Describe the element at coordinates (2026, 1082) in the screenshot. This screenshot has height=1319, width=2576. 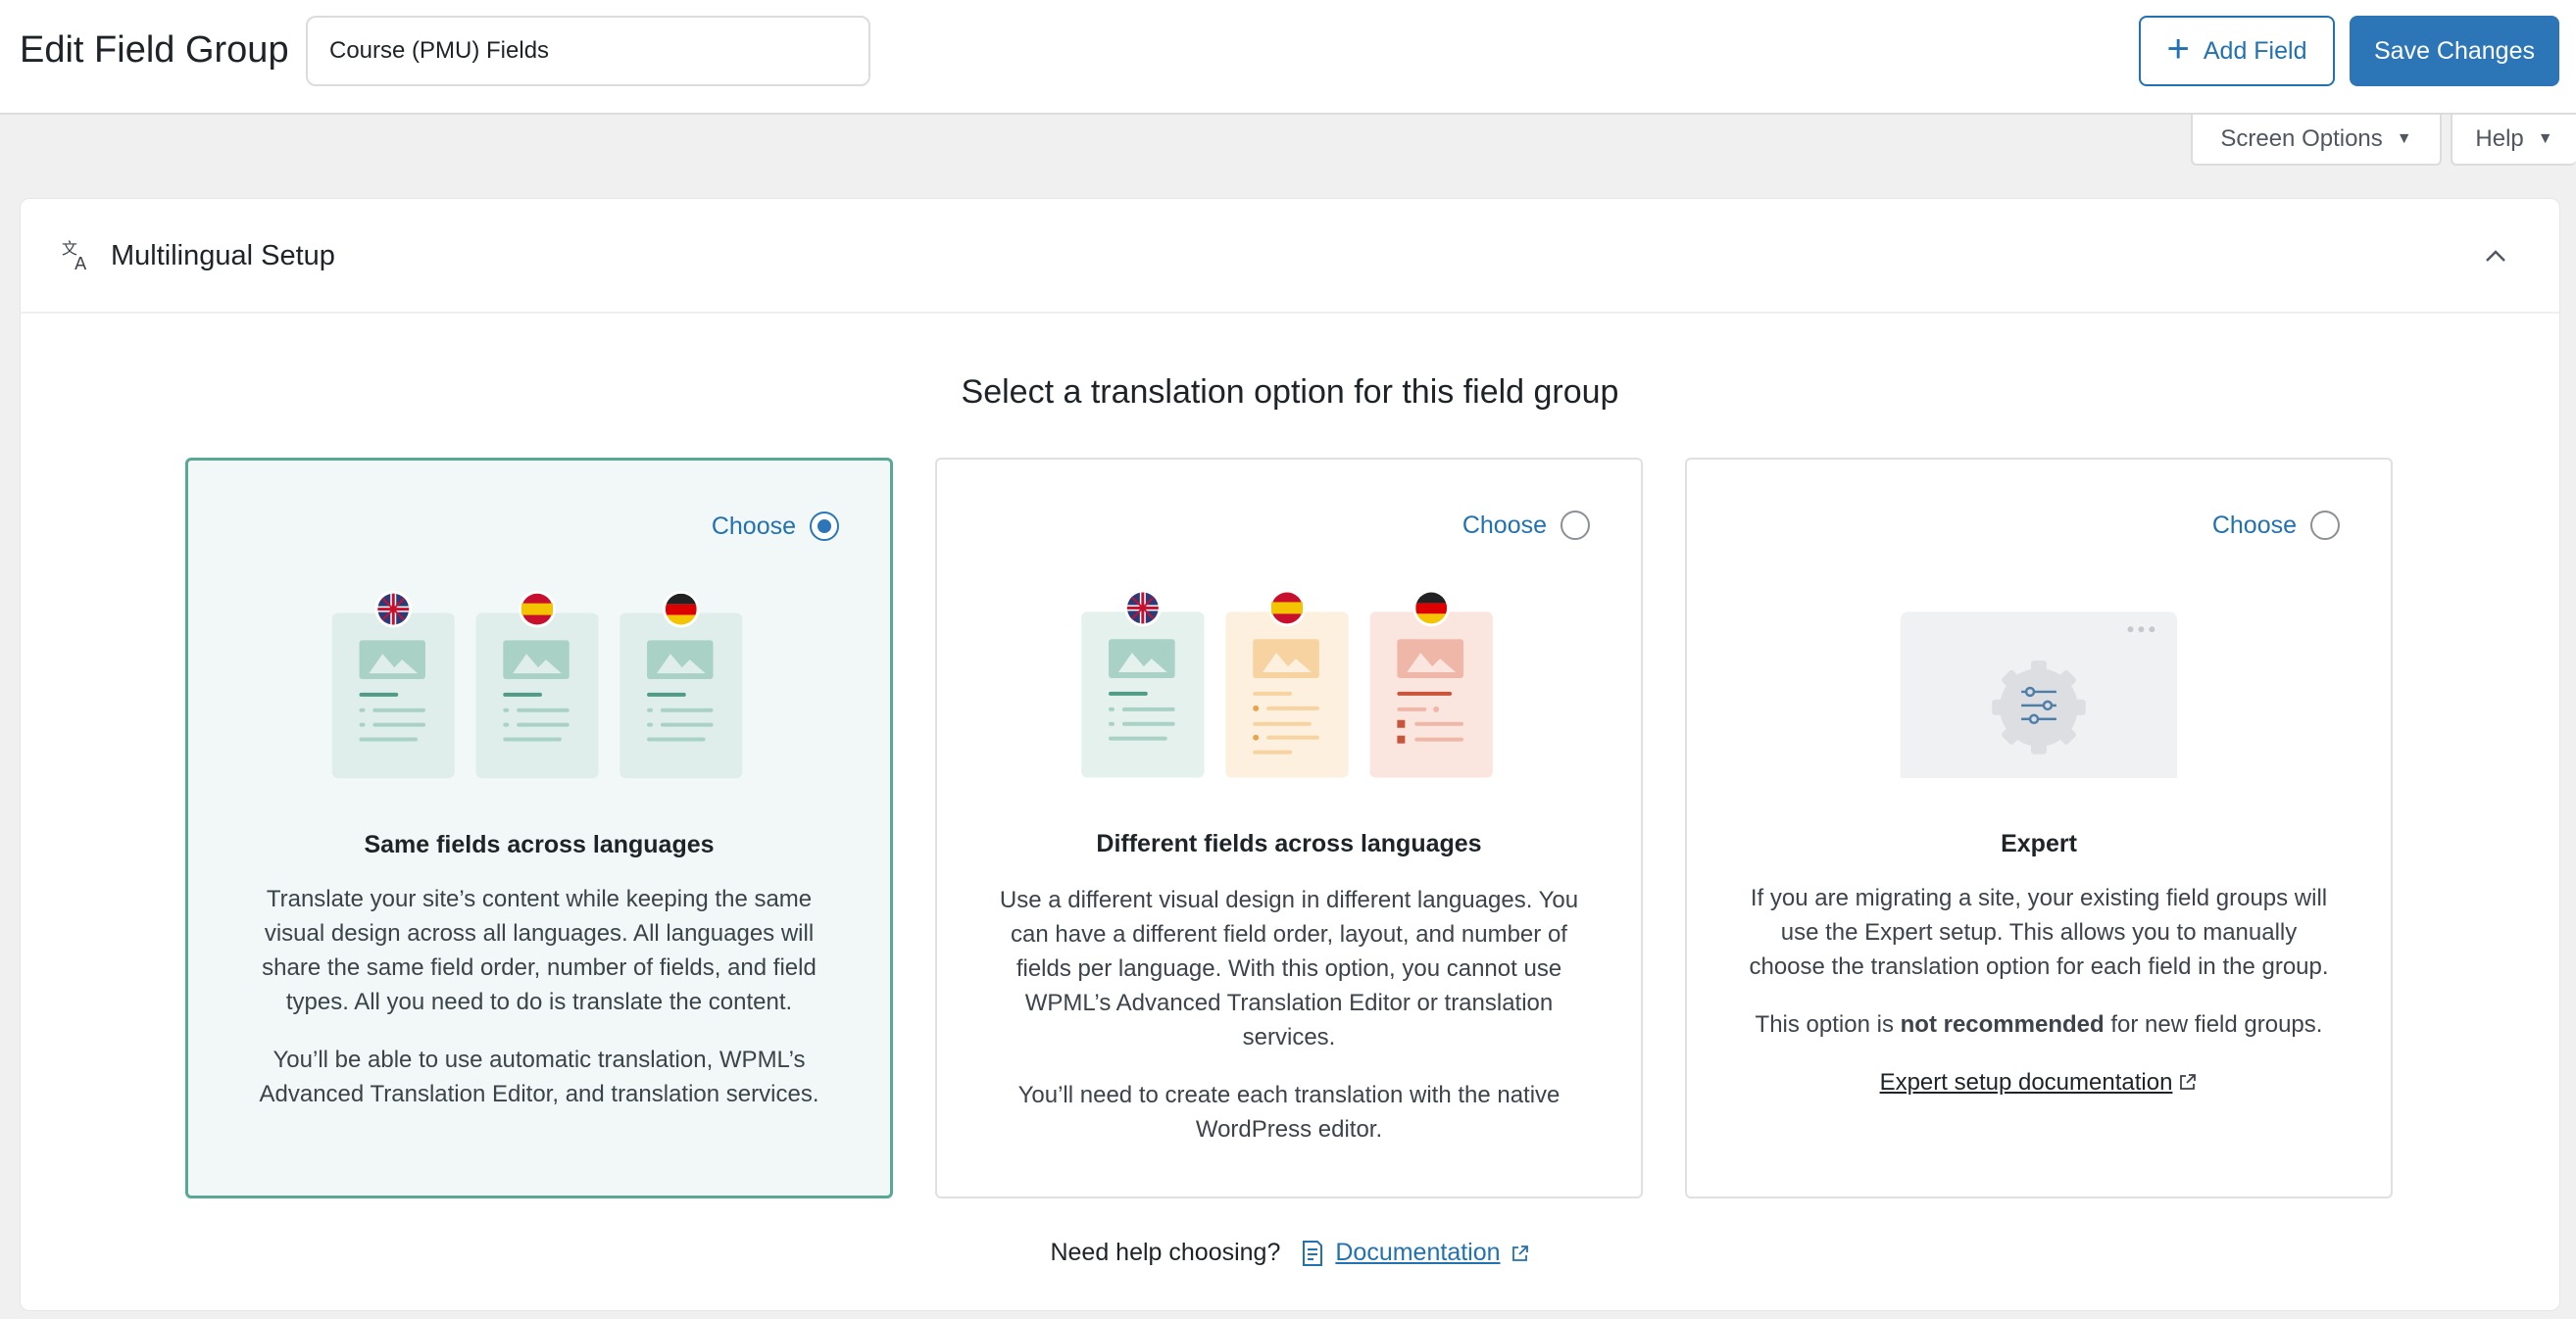
I see `expert-setup-documentation-link: Expert setup documentation` at that location.